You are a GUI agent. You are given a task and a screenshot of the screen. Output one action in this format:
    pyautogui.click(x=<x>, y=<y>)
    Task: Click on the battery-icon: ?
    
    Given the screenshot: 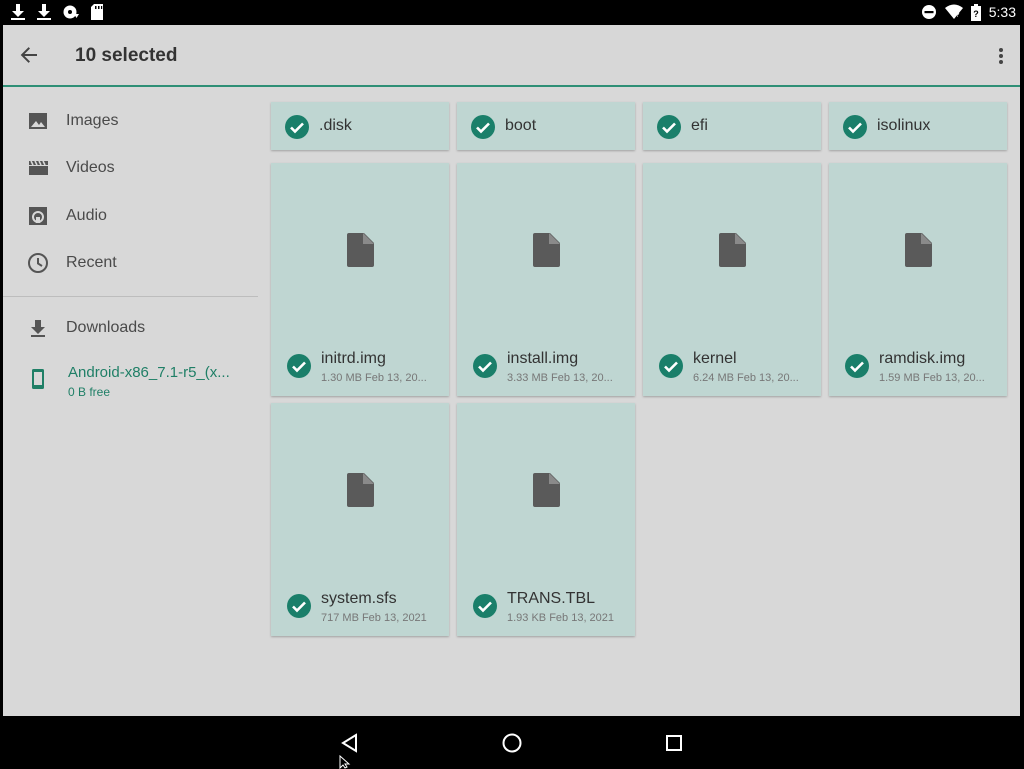 What is the action you would take?
    pyautogui.click(x=975, y=12)
    